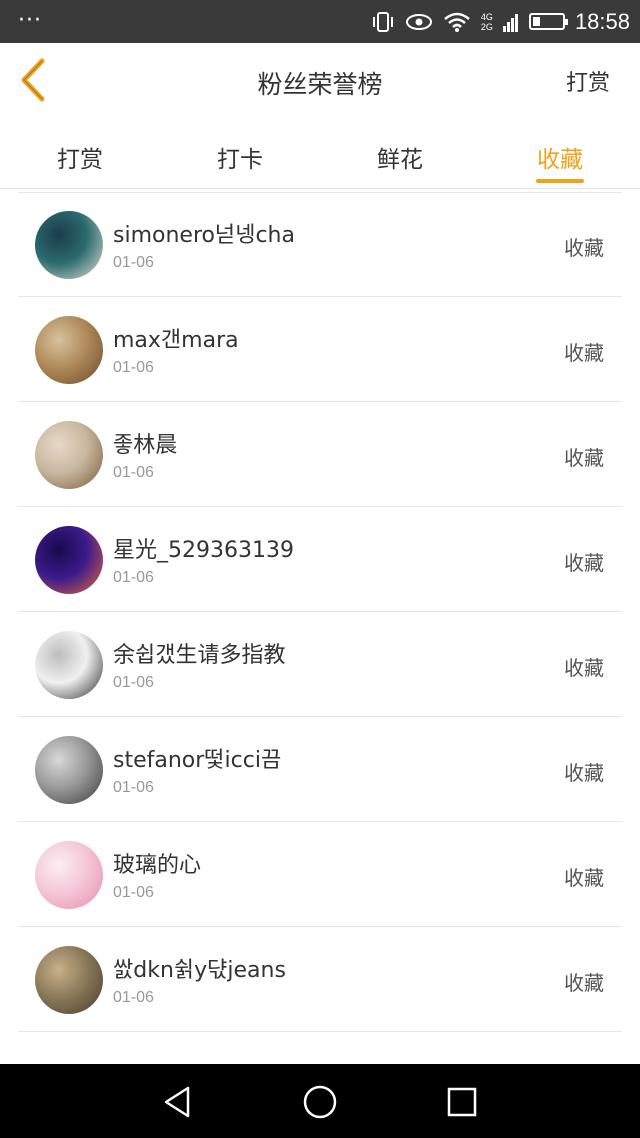 The height and width of the screenshot is (1138, 640). Describe the element at coordinates (145, 445) in the screenshot. I see `user-name: 좋林晨` at that location.